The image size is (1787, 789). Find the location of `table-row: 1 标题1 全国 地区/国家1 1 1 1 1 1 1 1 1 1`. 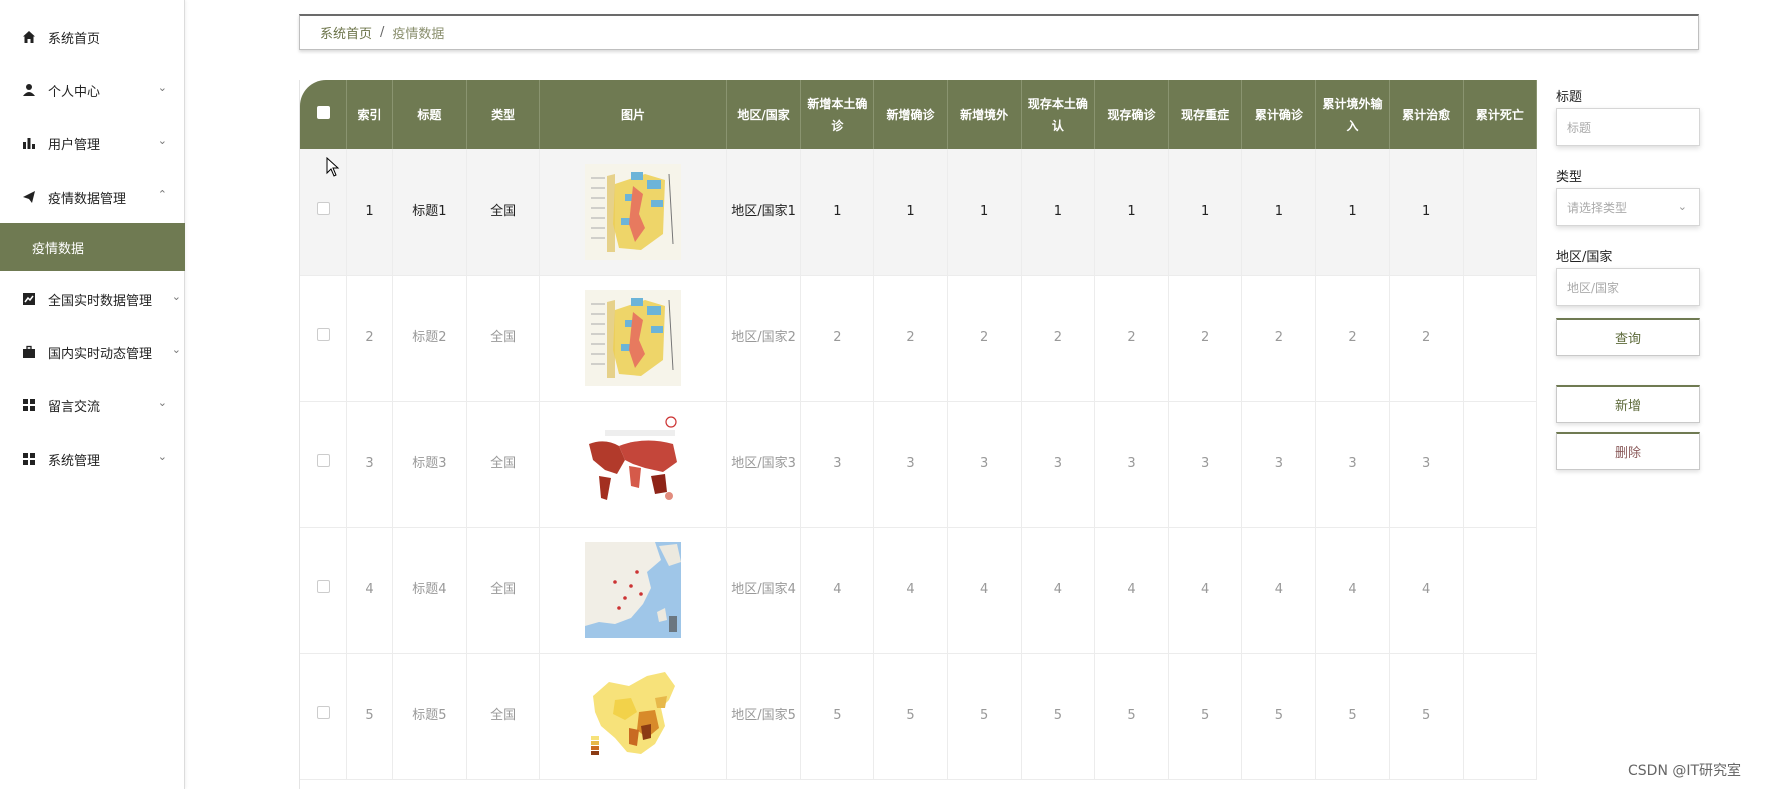

table-row: 1 标题1 全国 地区/国家1 1 1 1 1 1 1 1 1 1 is located at coordinates (918, 212).